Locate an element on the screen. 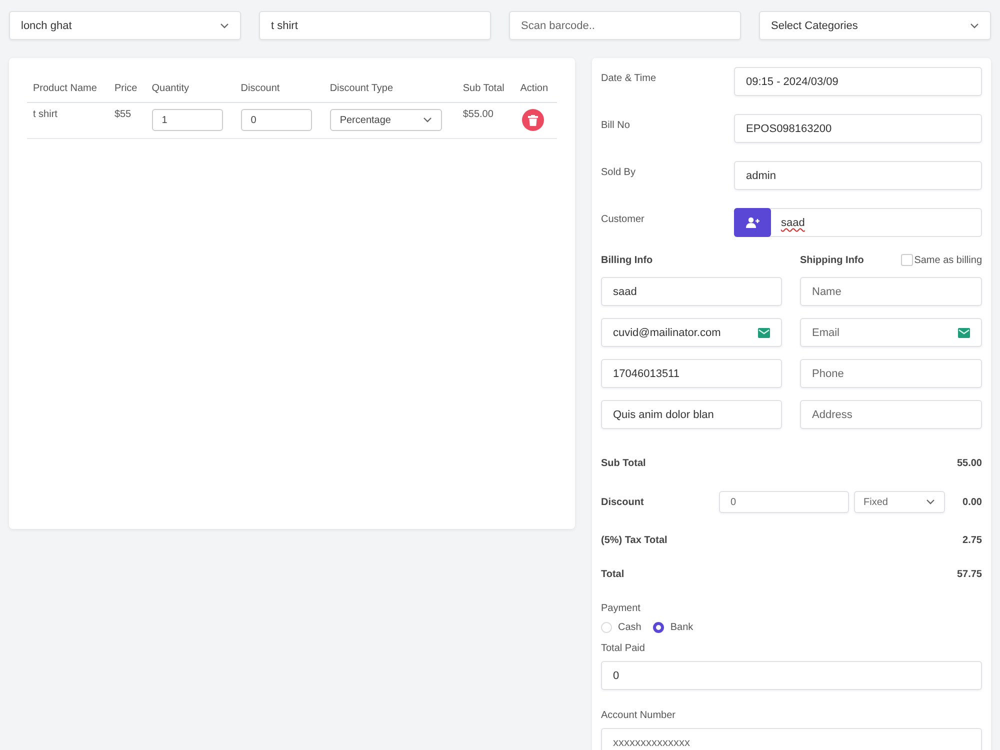 The height and width of the screenshot is (750, 1000). customer-field: saad is located at coordinates (858, 222).